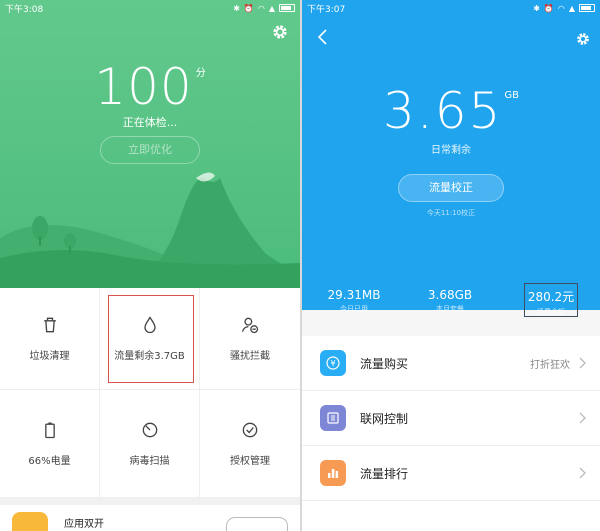 The height and width of the screenshot is (531, 600). Describe the element at coordinates (511, 95) in the screenshot. I see `data-unit: GB` at that location.